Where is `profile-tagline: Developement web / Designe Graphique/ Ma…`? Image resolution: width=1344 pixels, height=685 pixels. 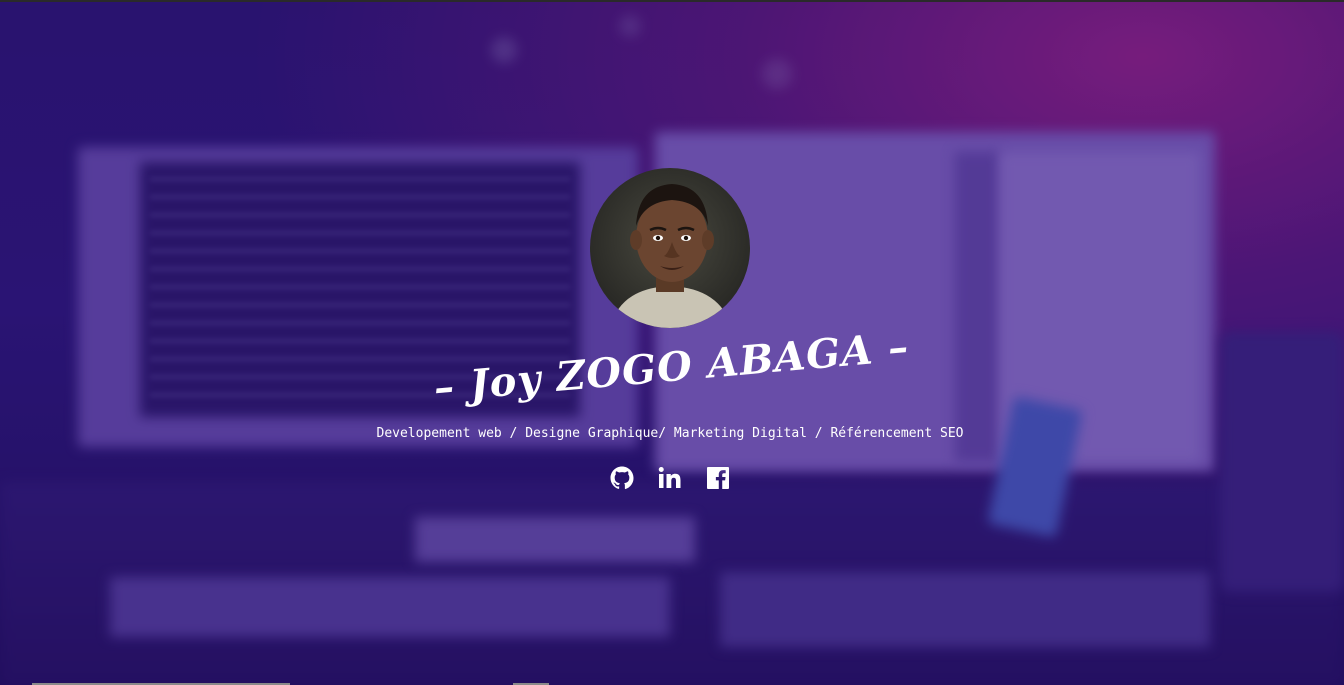 profile-tagline: Developement web / Designe Graphique/ Ma… is located at coordinates (670, 433).